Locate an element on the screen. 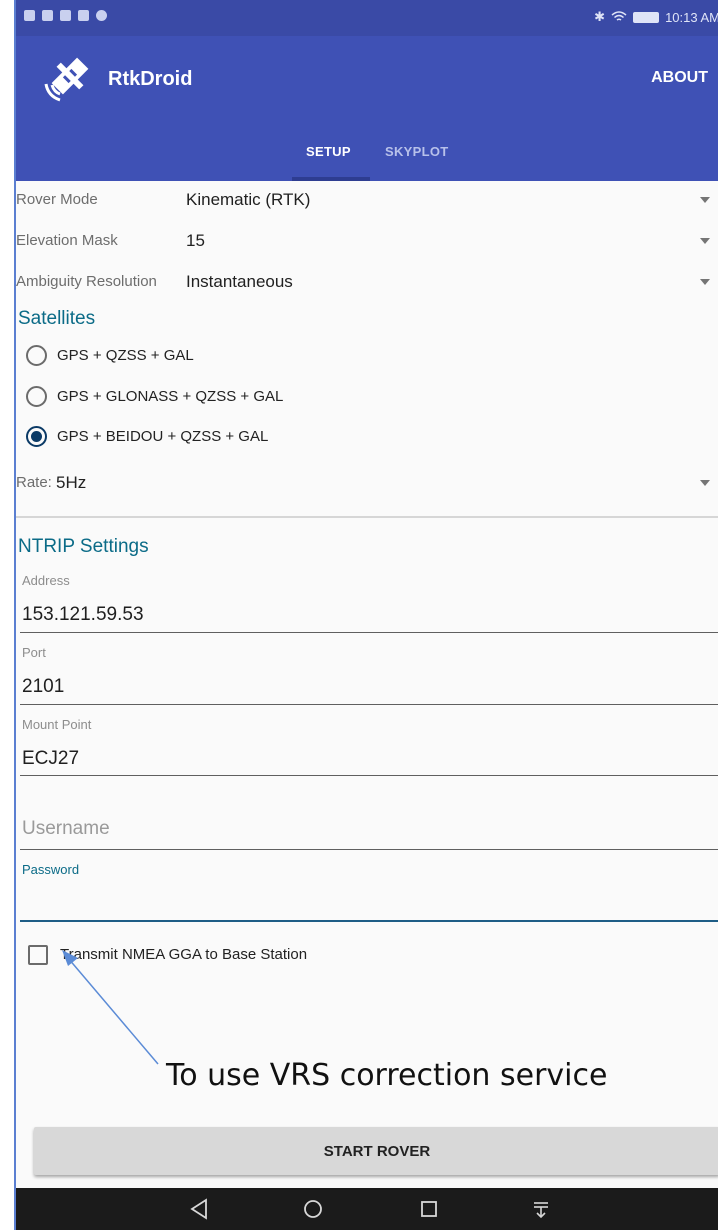 Image resolution: width=718 pixels, height=1230 pixels. password-input is located at coordinates (369, 898).